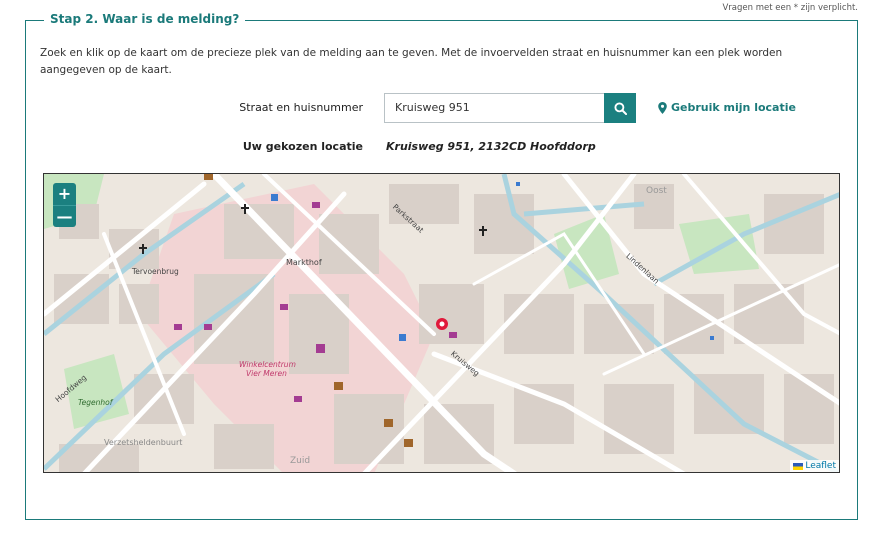 This screenshot has width=882, height=534. What do you see at coordinates (491, 146) in the screenshot?
I see `chosen-location-value: Kruisweg 951, 2132CD Hoofddorp` at bounding box center [491, 146].